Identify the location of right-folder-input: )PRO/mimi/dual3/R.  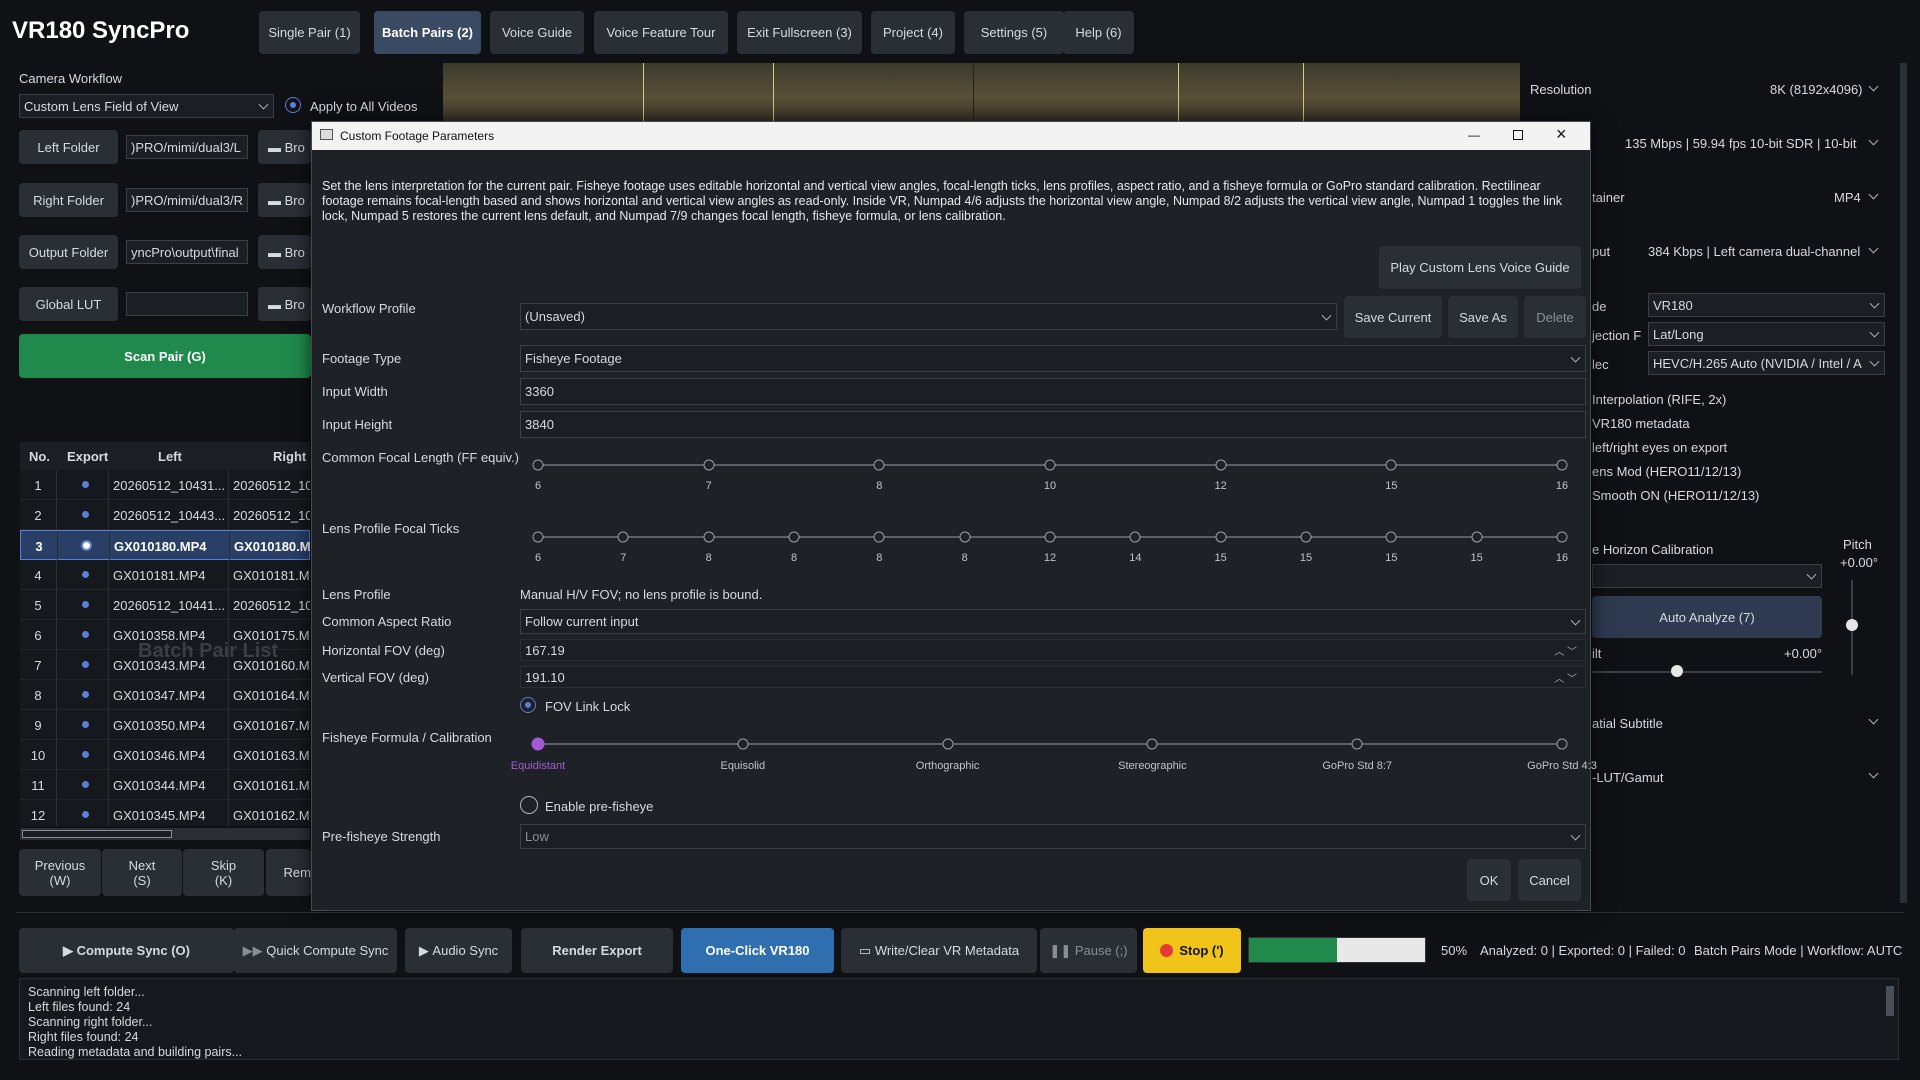
(187, 200).